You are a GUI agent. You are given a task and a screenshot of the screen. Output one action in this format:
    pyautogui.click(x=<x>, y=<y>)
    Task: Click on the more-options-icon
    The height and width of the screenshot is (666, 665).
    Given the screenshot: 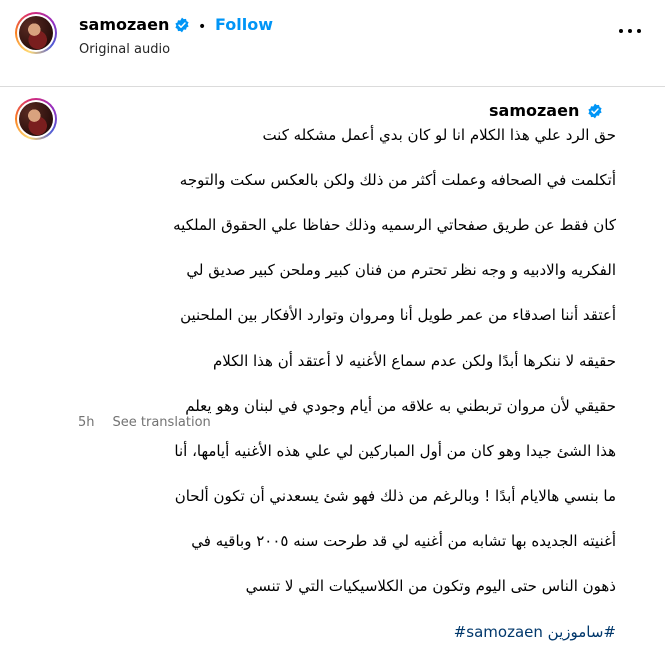 What is the action you would take?
    pyautogui.click(x=631, y=32)
    